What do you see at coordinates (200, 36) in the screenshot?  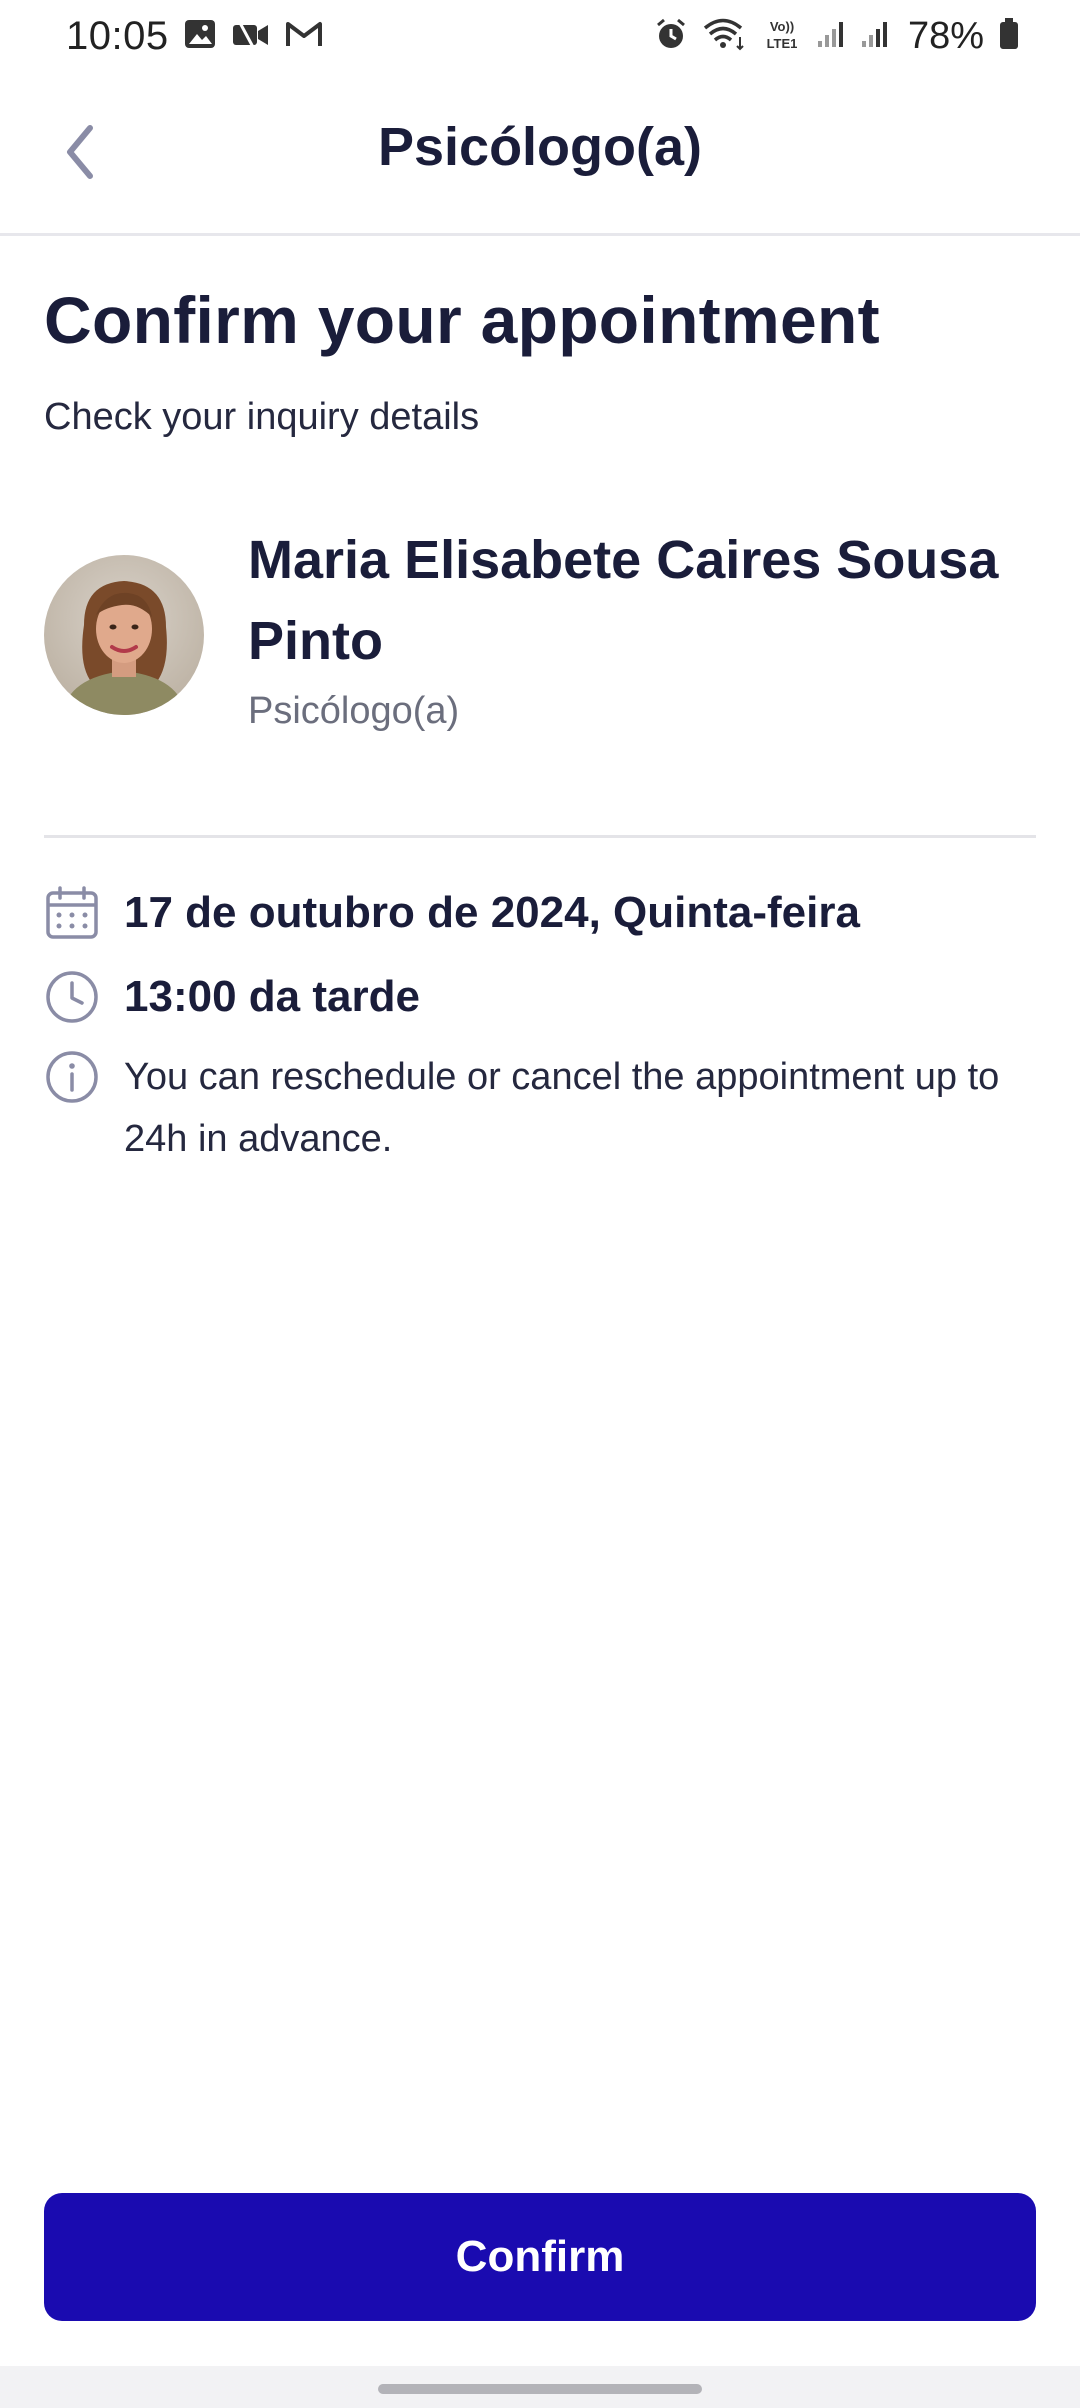 I see `gallery-icon` at bounding box center [200, 36].